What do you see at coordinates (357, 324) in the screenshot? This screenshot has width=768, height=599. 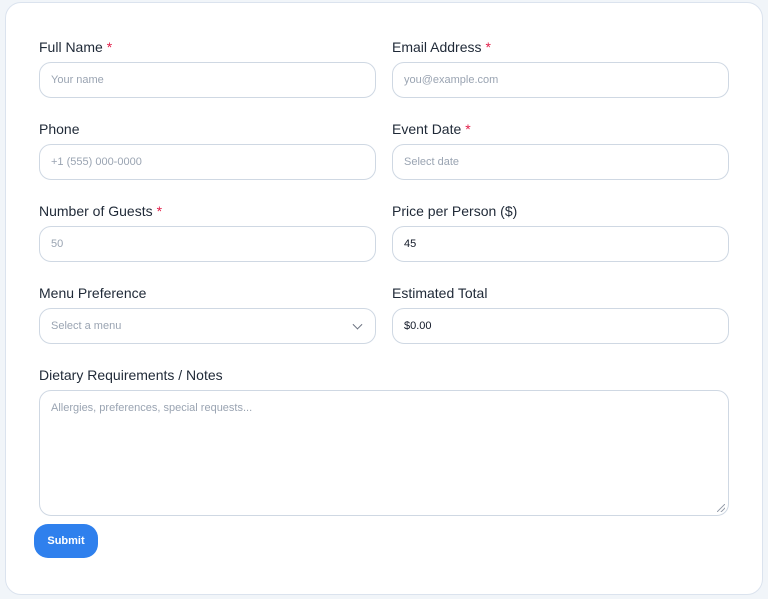 I see `chevron-down-icon` at bounding box center [357, 324].